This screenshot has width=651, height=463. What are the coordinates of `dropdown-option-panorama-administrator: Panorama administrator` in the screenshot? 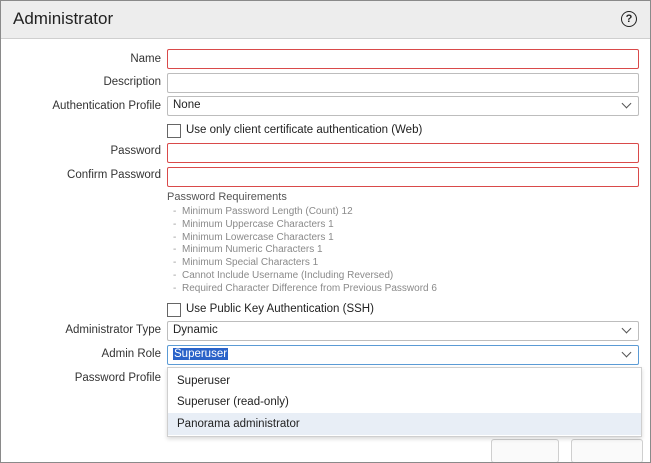 It's located at (404, 424).